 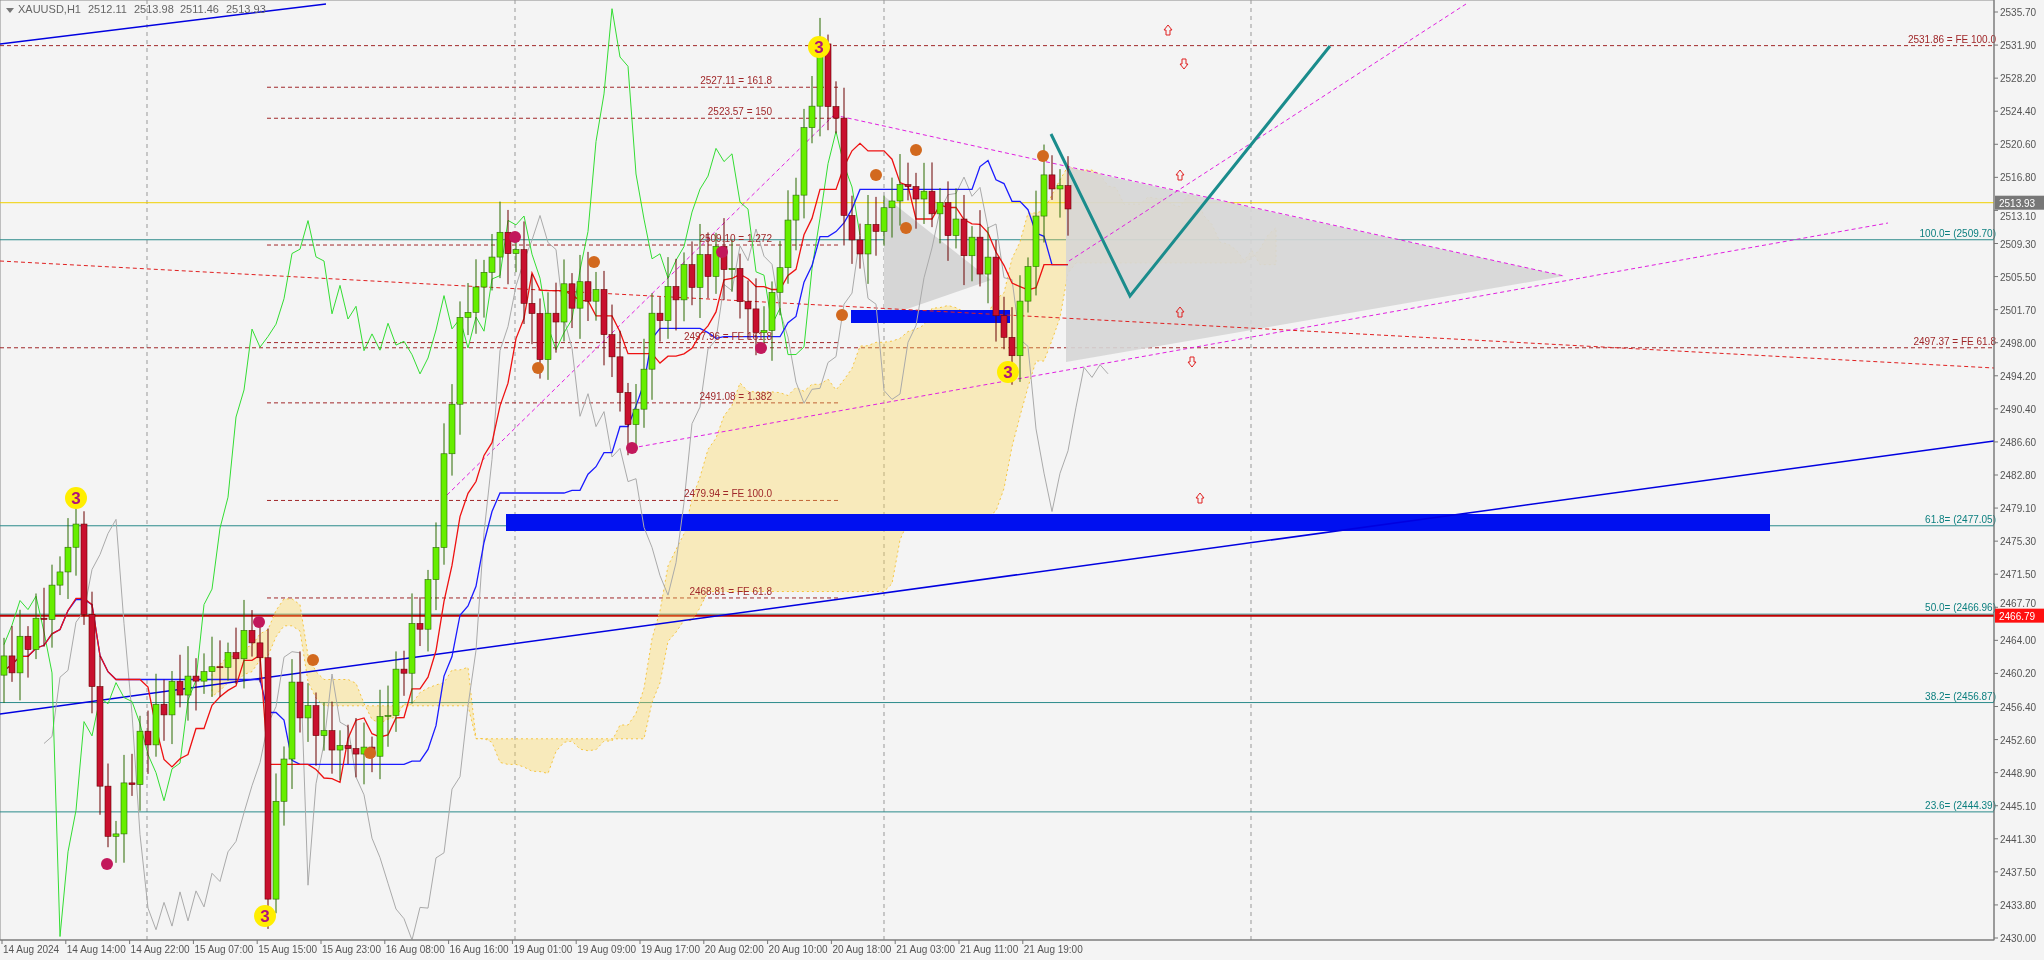 I want to click on time-label: 21 Aug 03:00, so click(x=926, y=949).